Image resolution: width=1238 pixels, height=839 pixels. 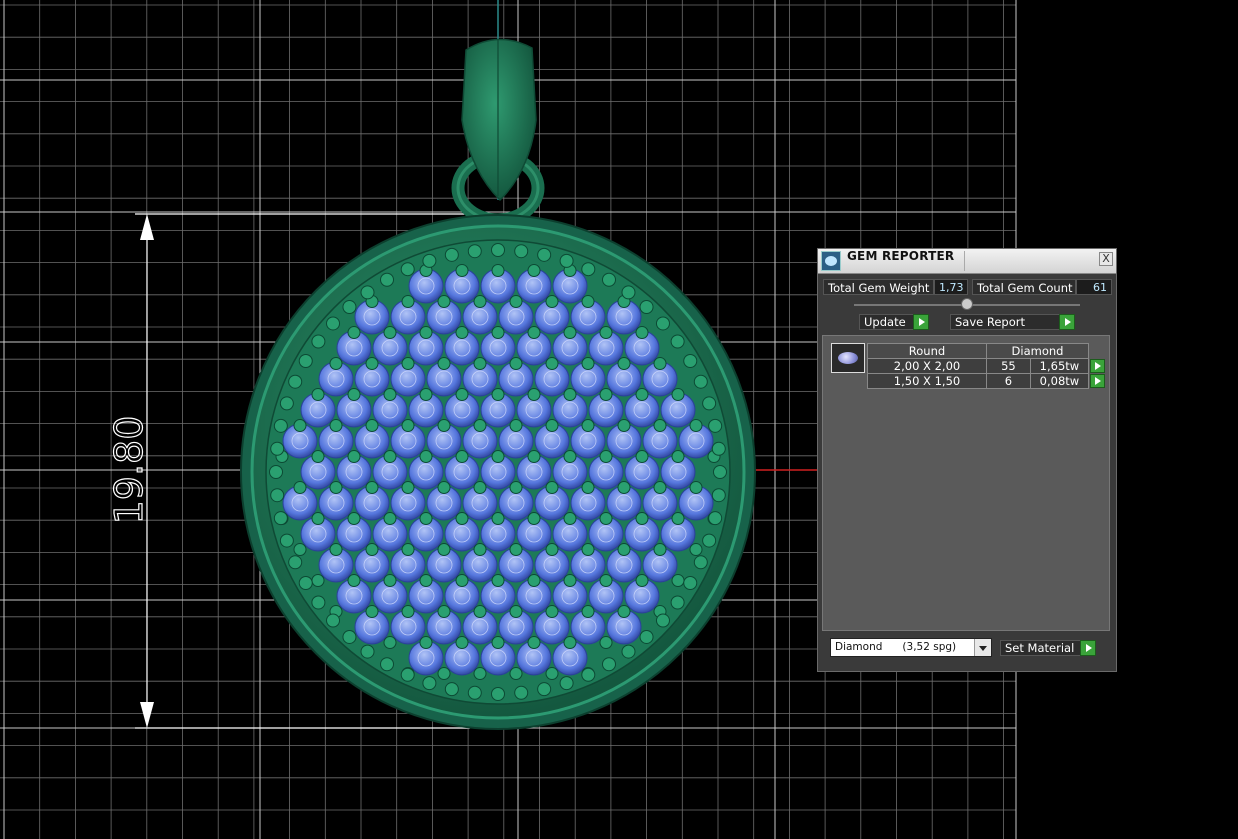 What do you see at coordinates (1106, 259) in the screenshot?
I see `close-button: X` at bounding box center [1106, 259].